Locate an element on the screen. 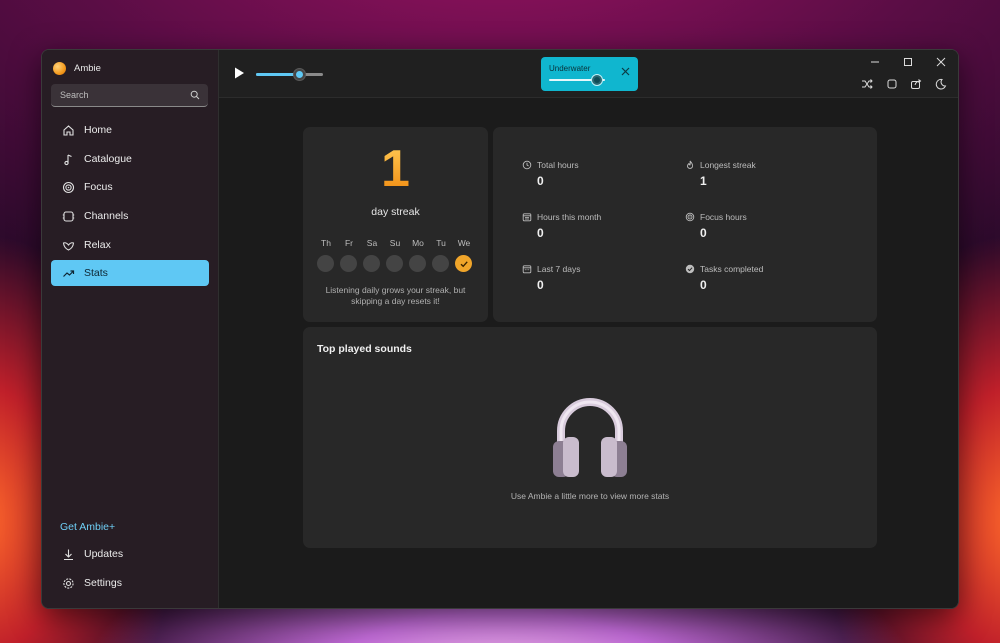 Image resolution: width=1000 pixels, height=643 pixels. sidebar-item-label: Stats is located at coordinates (96, 273).